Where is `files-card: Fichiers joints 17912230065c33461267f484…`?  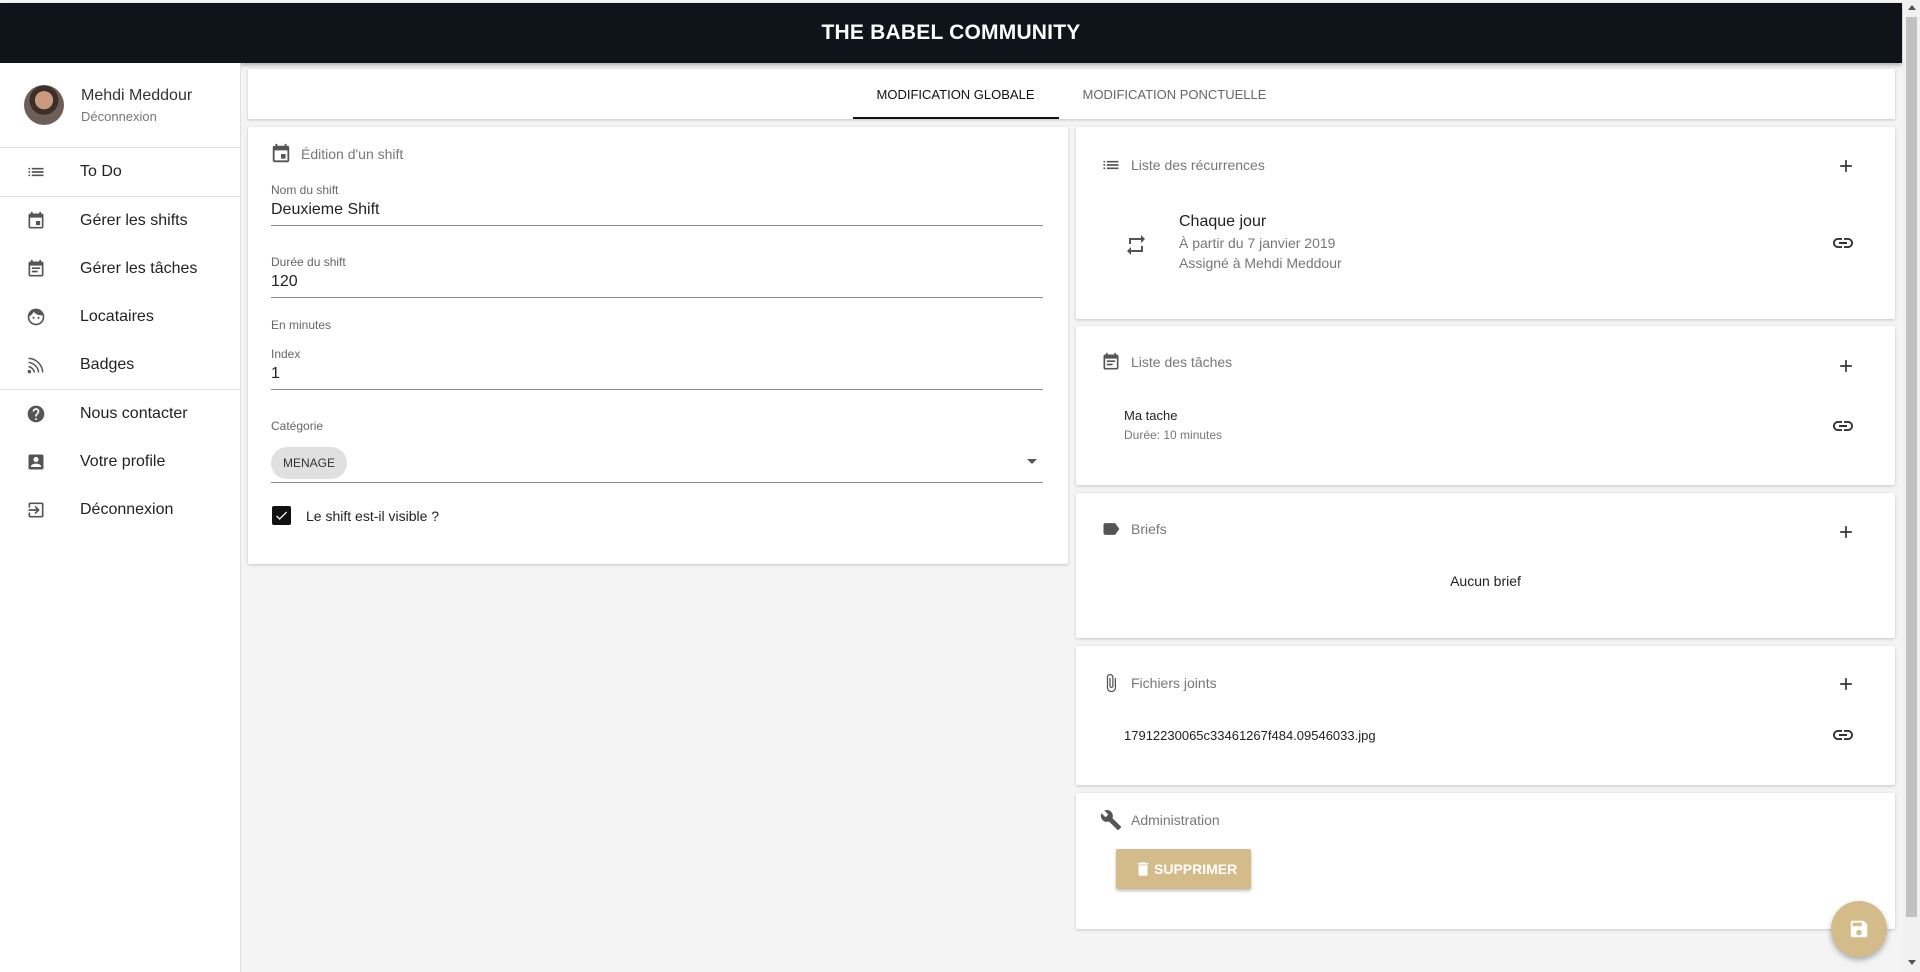
files-card: Fichiers joints 17912230065c33461267f484… is located at coordinates (1485, 715).